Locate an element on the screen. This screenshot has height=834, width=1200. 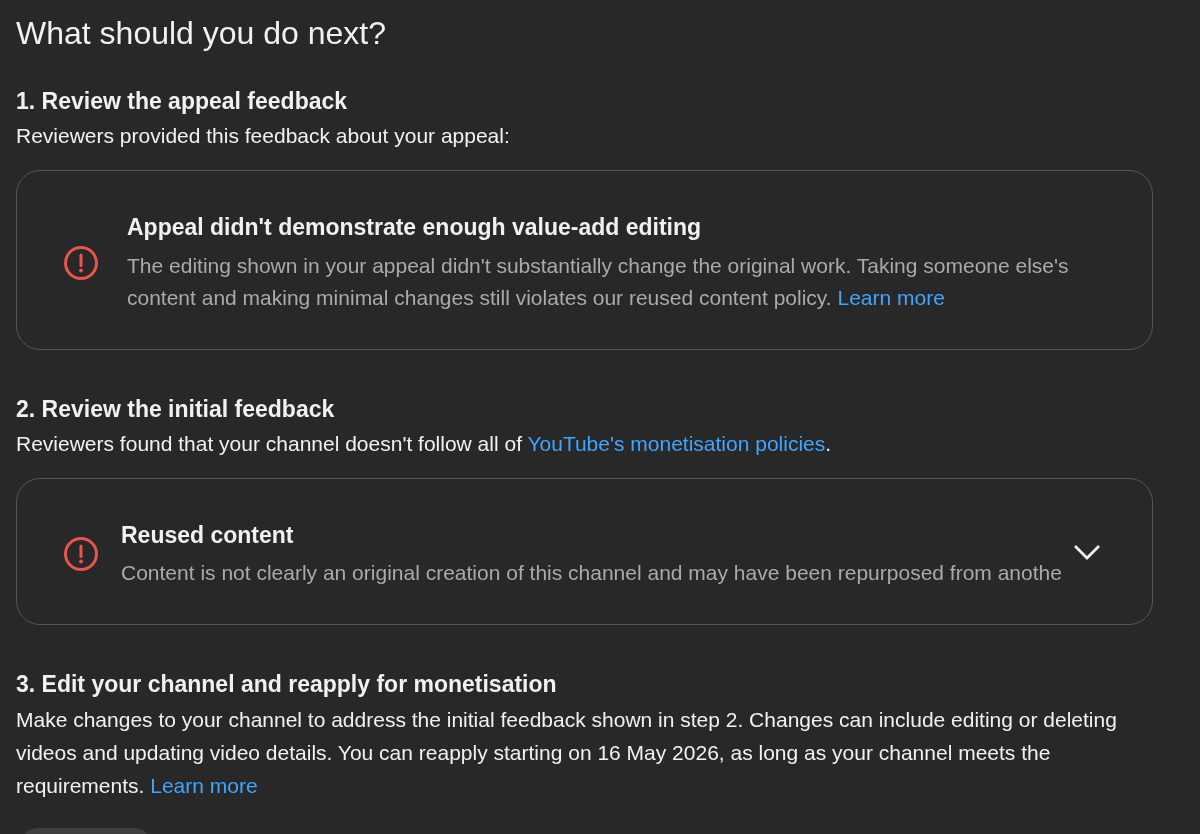
feedback-title: Appeal didn't demonstrate enough value-add editing is located at coordinates (415, 227).